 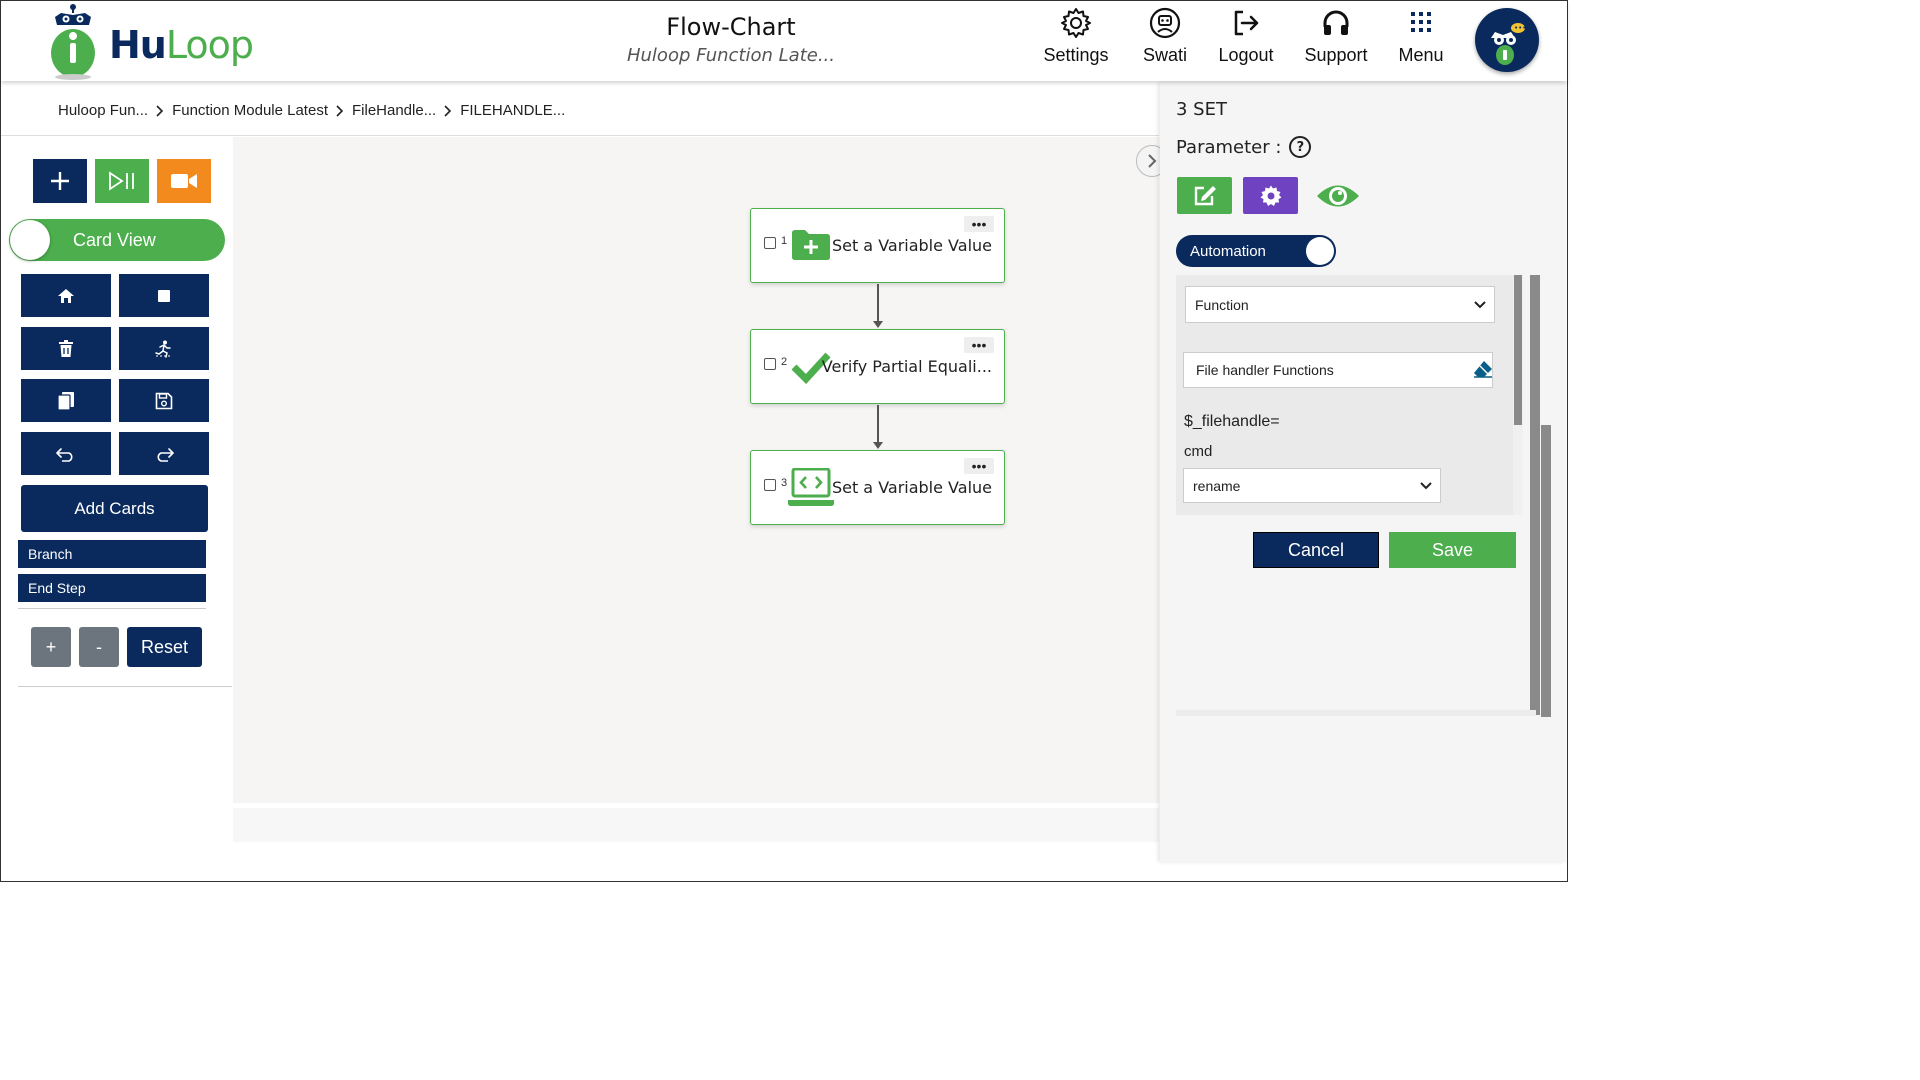 What do you see at coordinates (250, 110) in the screenshot?
I see `breadcrumb-item: Function Module Latest` at bounding box center [250, 110].